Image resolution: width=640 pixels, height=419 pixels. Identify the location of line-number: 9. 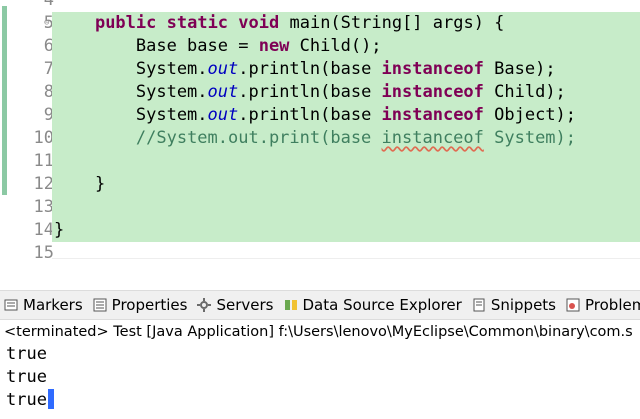
(48, 115).